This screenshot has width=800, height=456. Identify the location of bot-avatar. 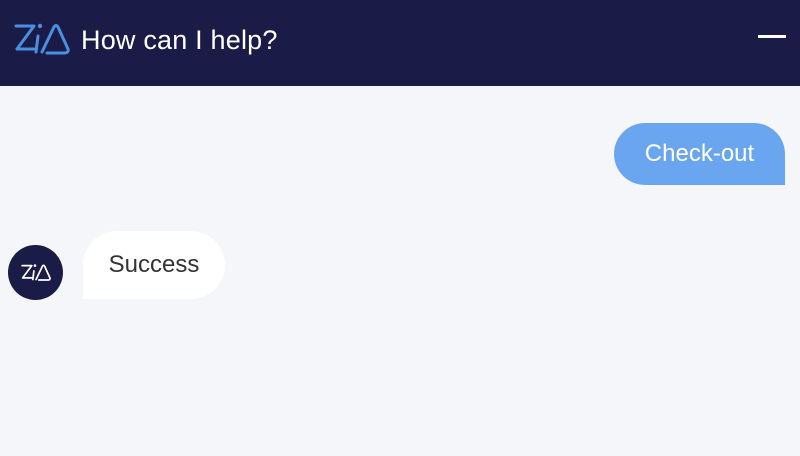
(35, 272).